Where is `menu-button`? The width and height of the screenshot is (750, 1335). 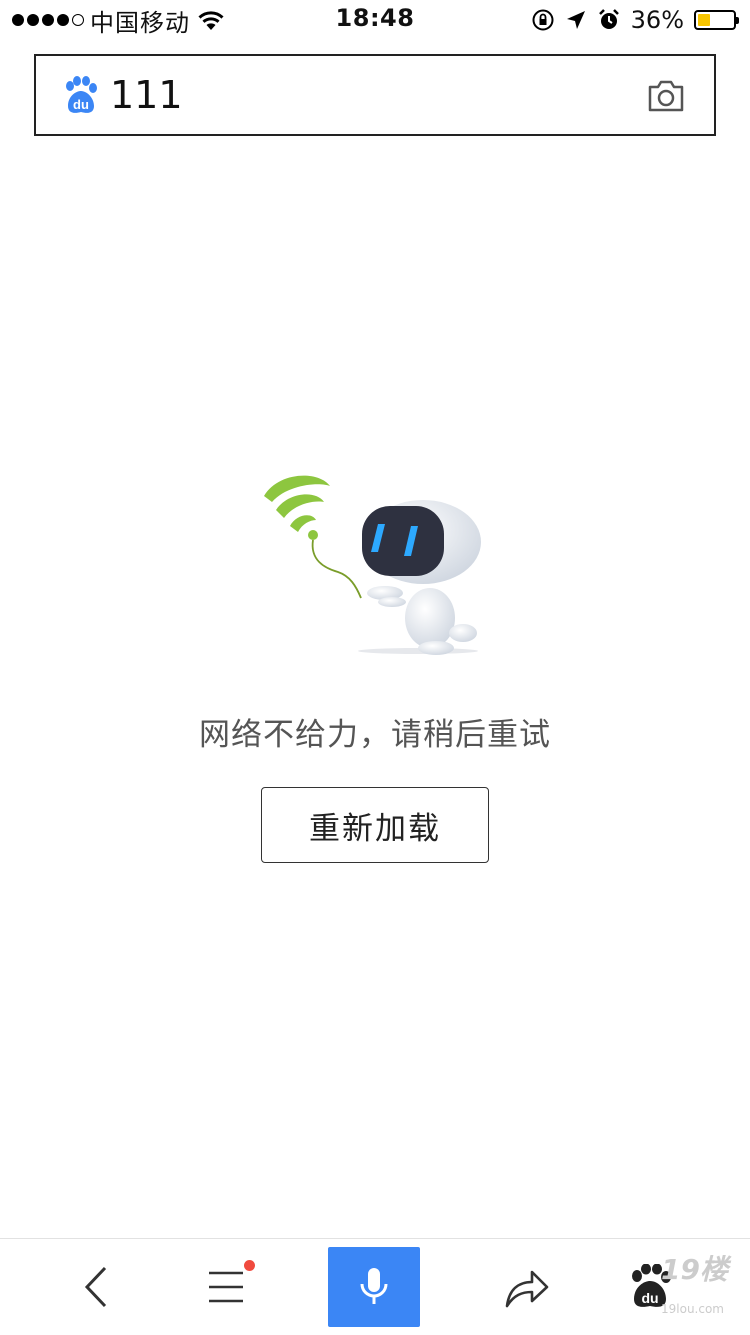
menu-button is located at coordinates (226, 1287).